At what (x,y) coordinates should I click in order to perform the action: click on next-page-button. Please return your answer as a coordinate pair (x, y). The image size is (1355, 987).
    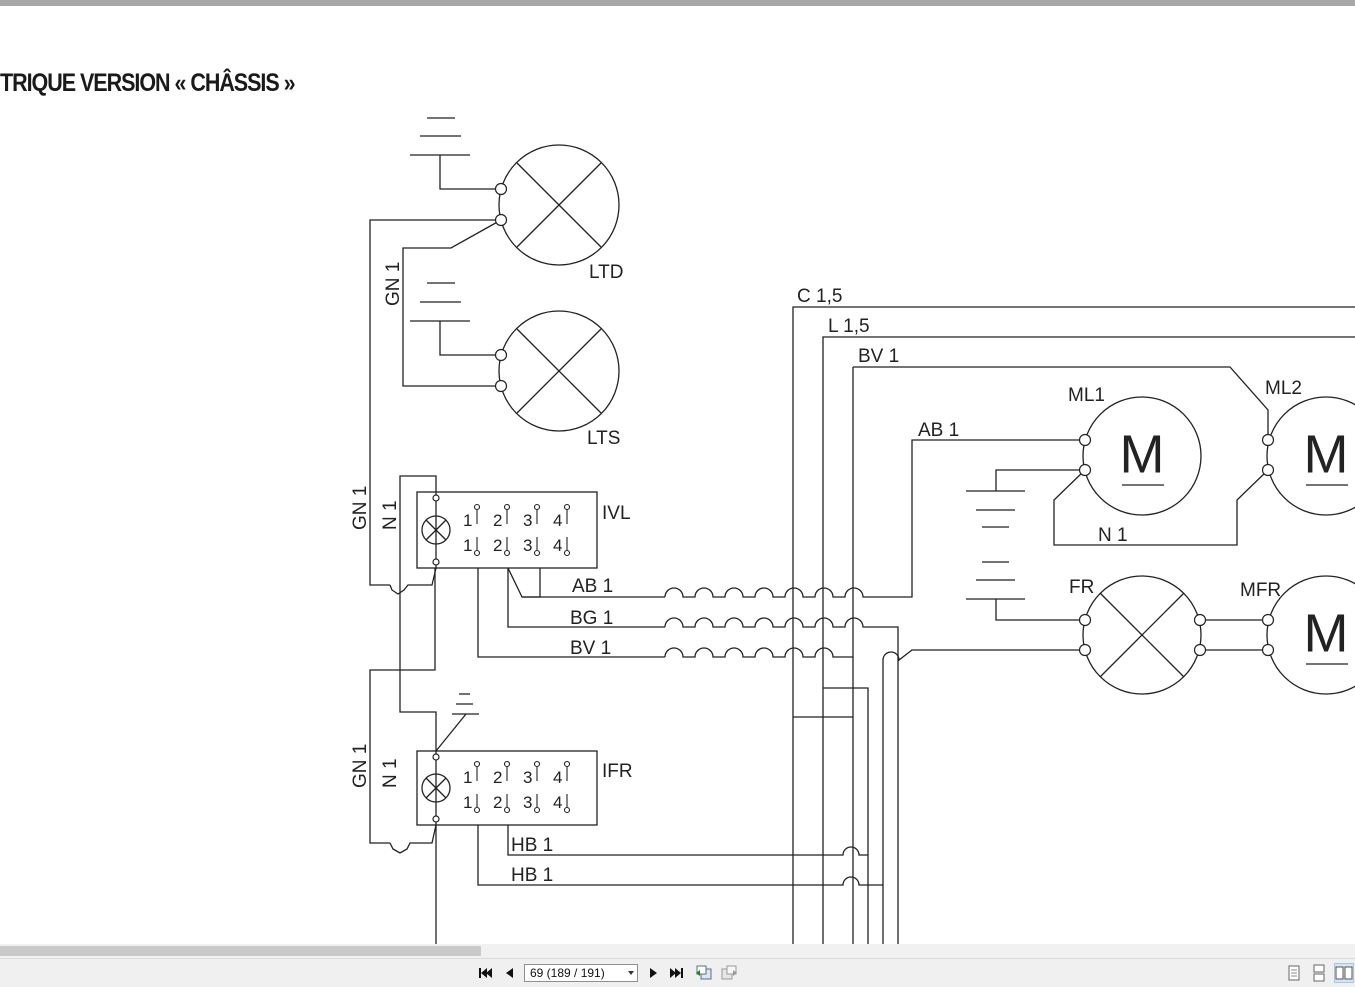
    Looking at the image, I should click on (653, 973).